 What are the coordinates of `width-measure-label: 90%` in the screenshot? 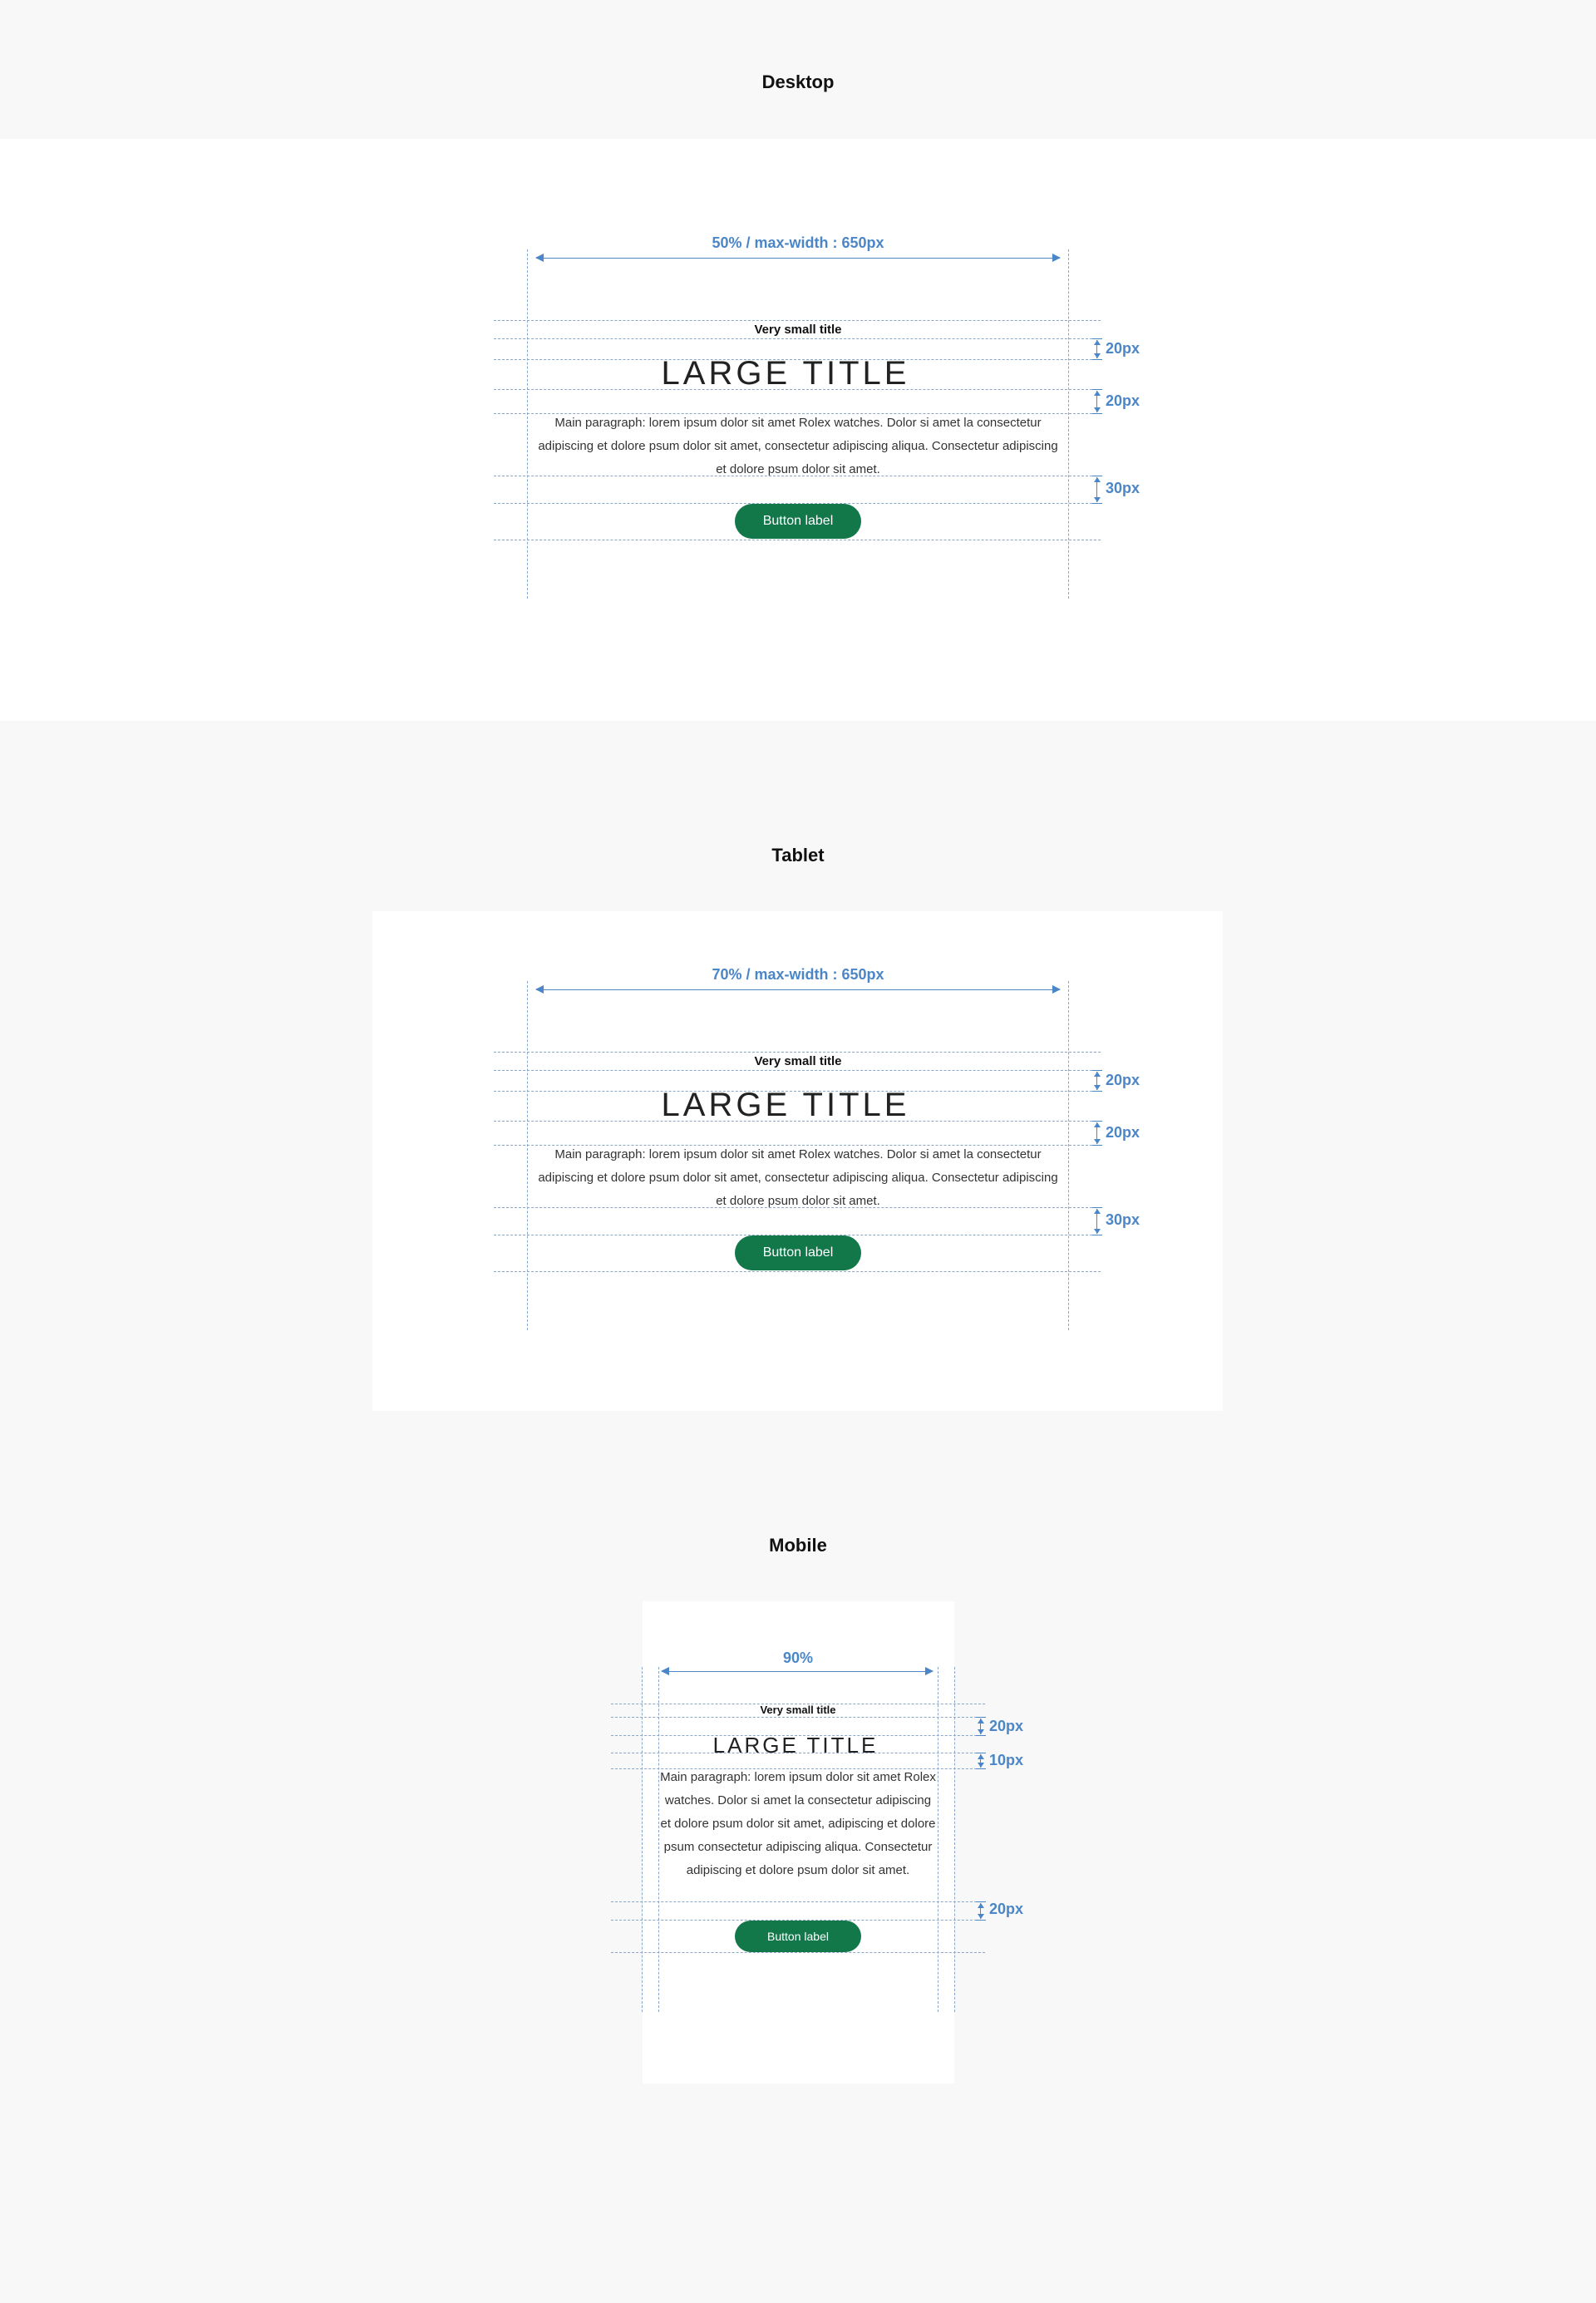 It's located at (798, 1658).